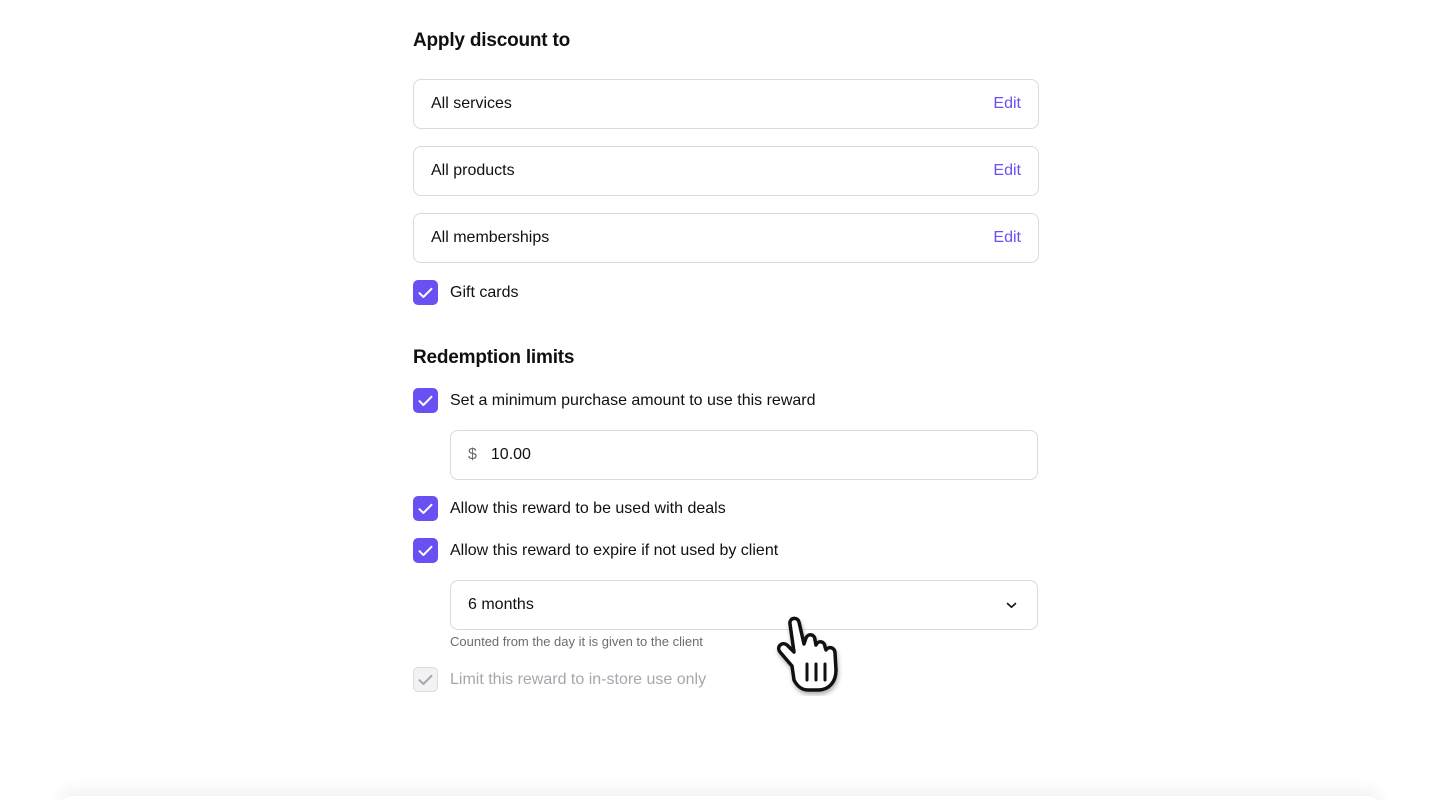 This screenshot has width=1440, height=800. What do you see at coordinates (726, 104) in the screenshot?
I see `scope-row-services: All services Edit` at bounding box center [726, 104].